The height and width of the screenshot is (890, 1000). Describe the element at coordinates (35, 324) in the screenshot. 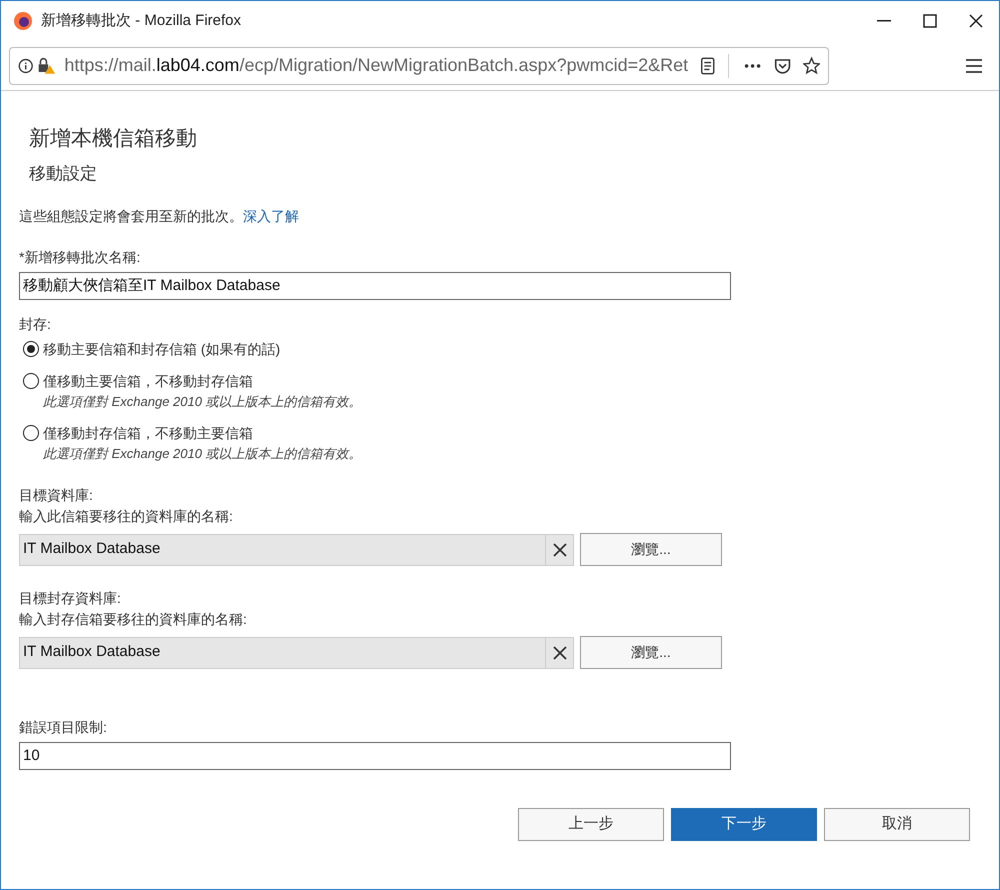

I see `field-label: 封存:` at that location.